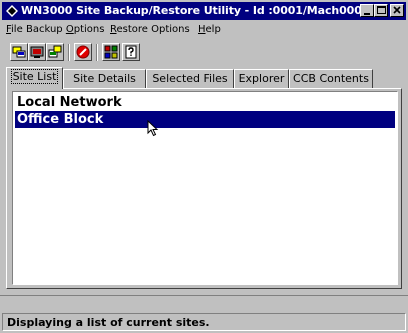 Image resolution: width=408 pixels, height=333 pixels. I want to click on tab-ccb-contents-label: CCB Contents, so click(331, 78).